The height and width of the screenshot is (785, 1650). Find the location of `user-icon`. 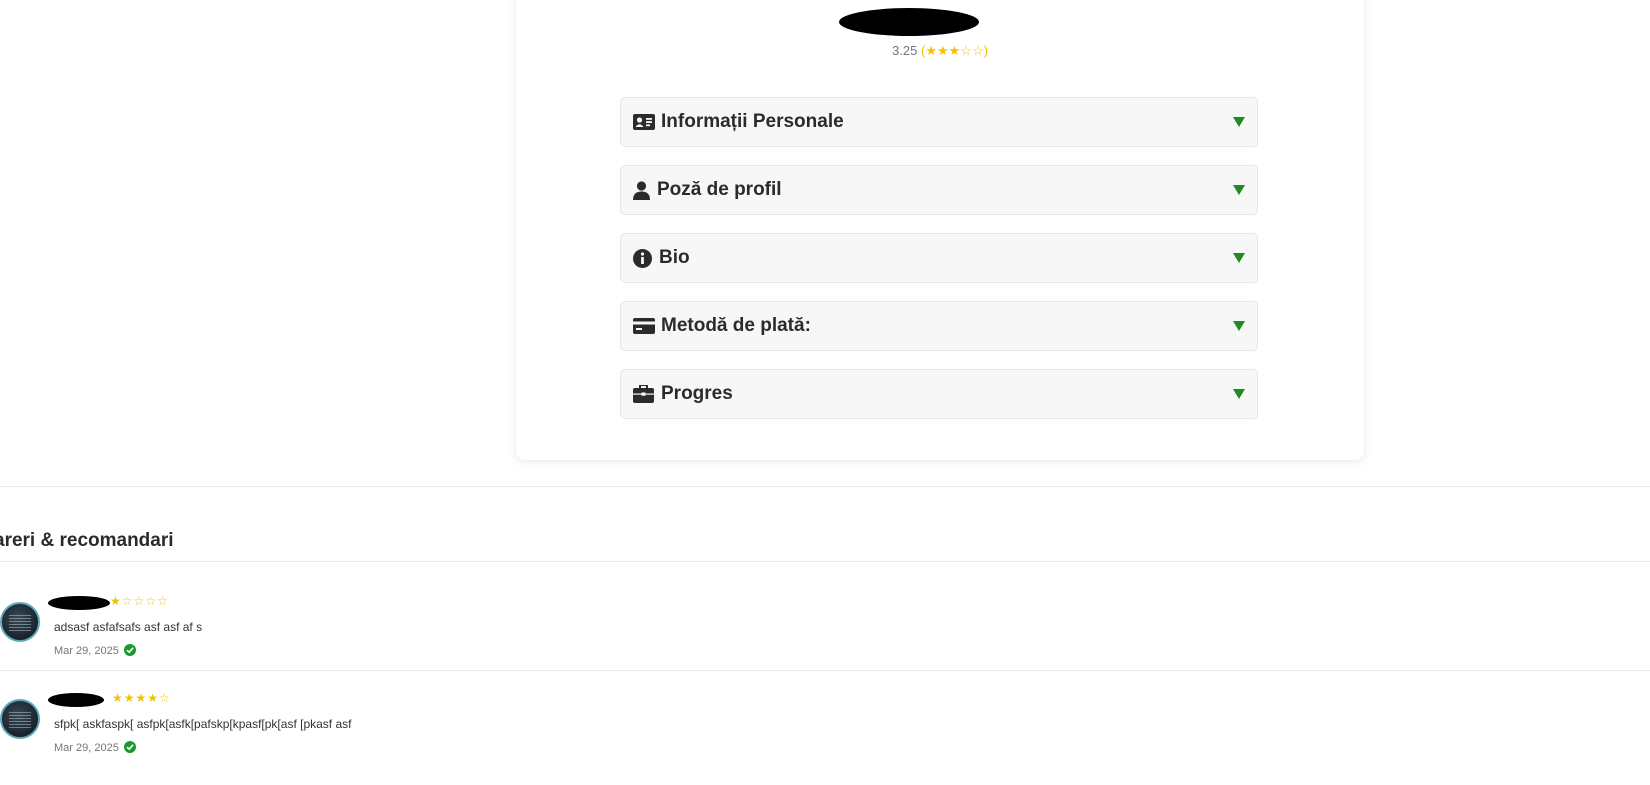

user-icon is located at coordinates (643, 190).